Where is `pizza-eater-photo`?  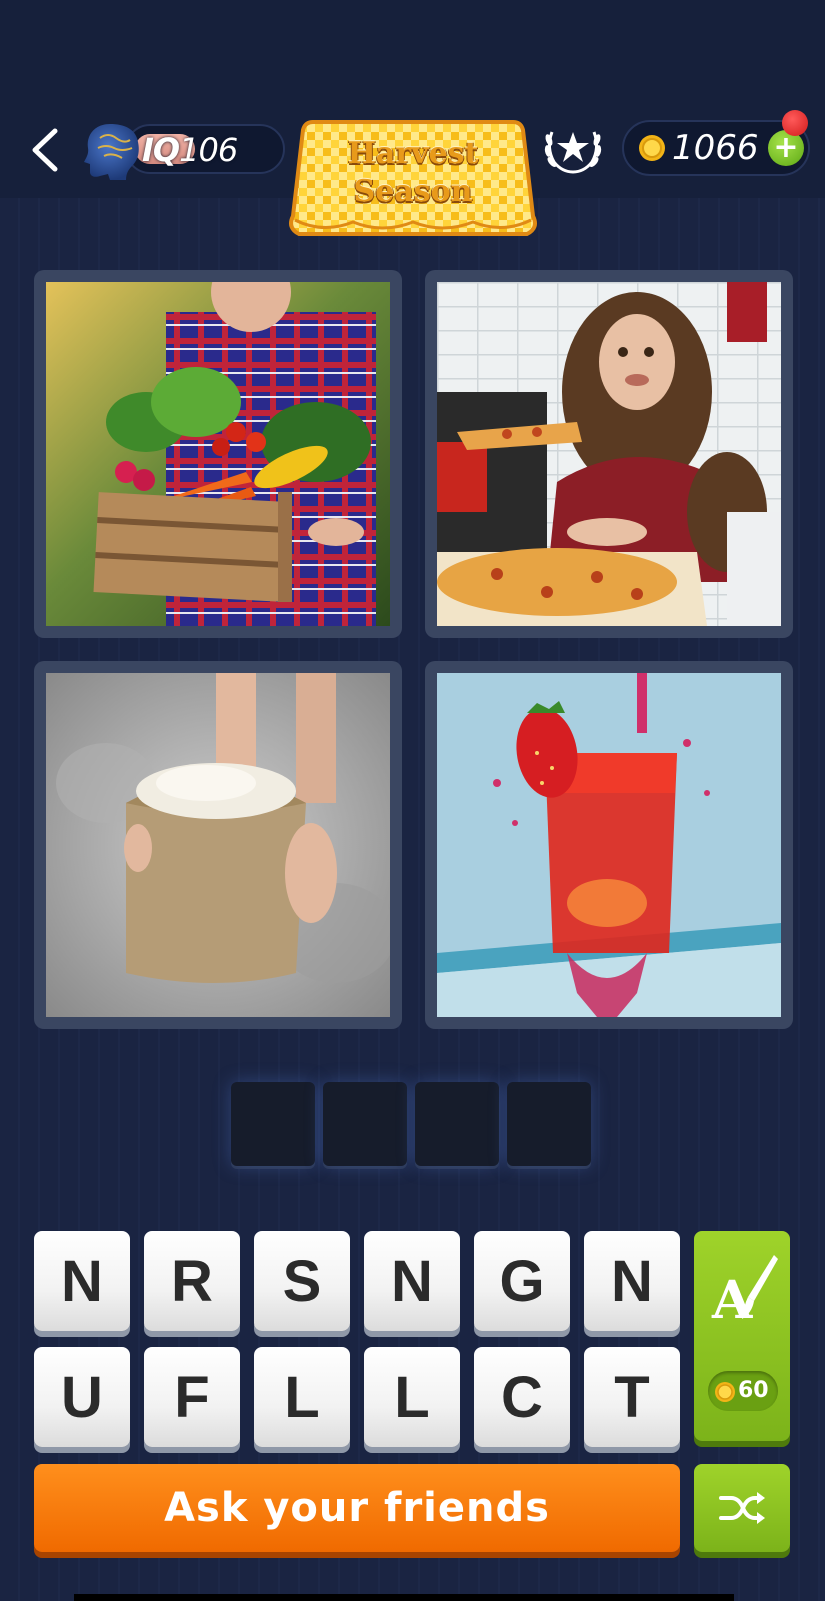
pizza-eater-photo is located at coordinates (609, 454).